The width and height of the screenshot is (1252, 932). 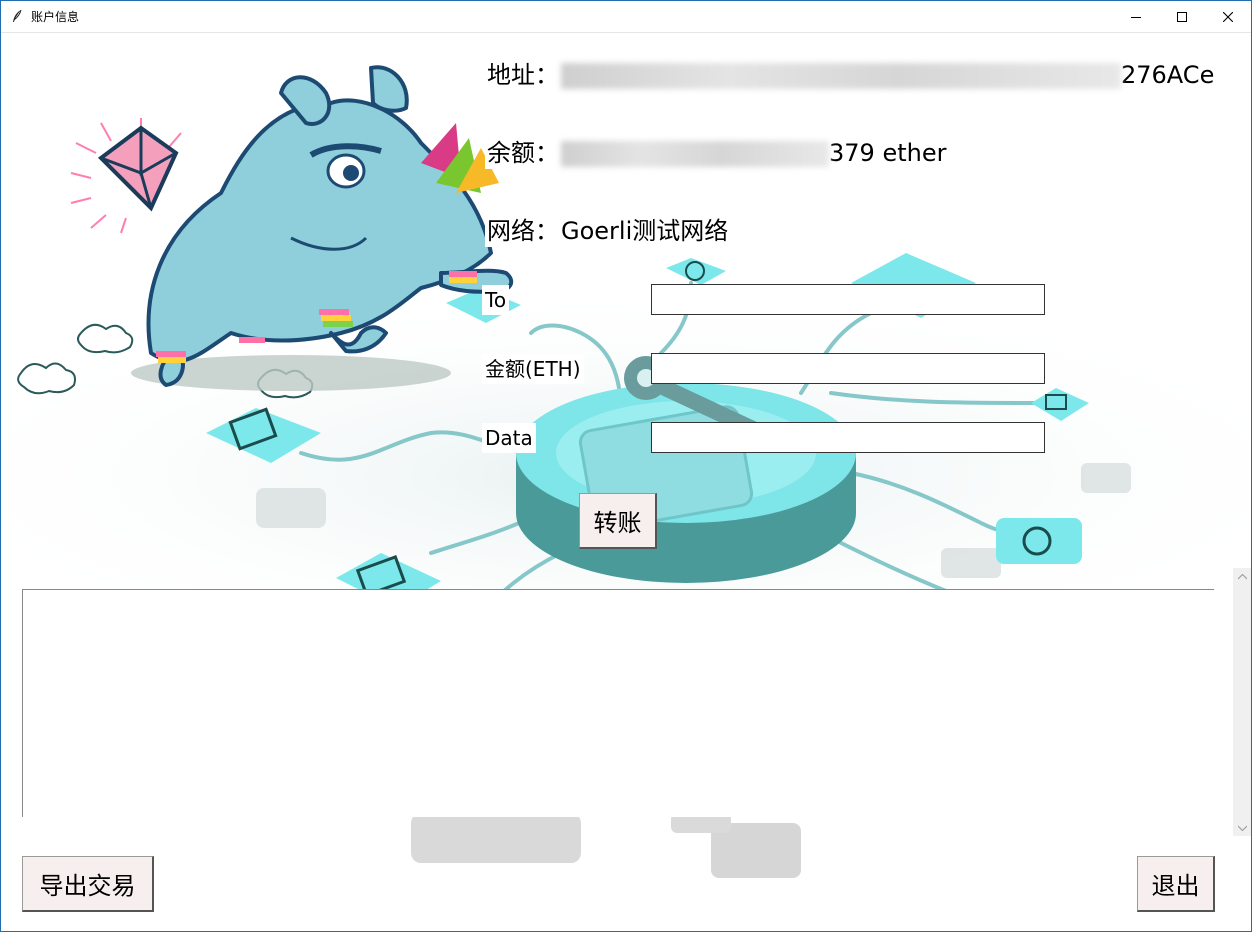 What do you see at coordinates (848, 299) in the screenshot?
I see `to-input` at bounding box center [848, 299].